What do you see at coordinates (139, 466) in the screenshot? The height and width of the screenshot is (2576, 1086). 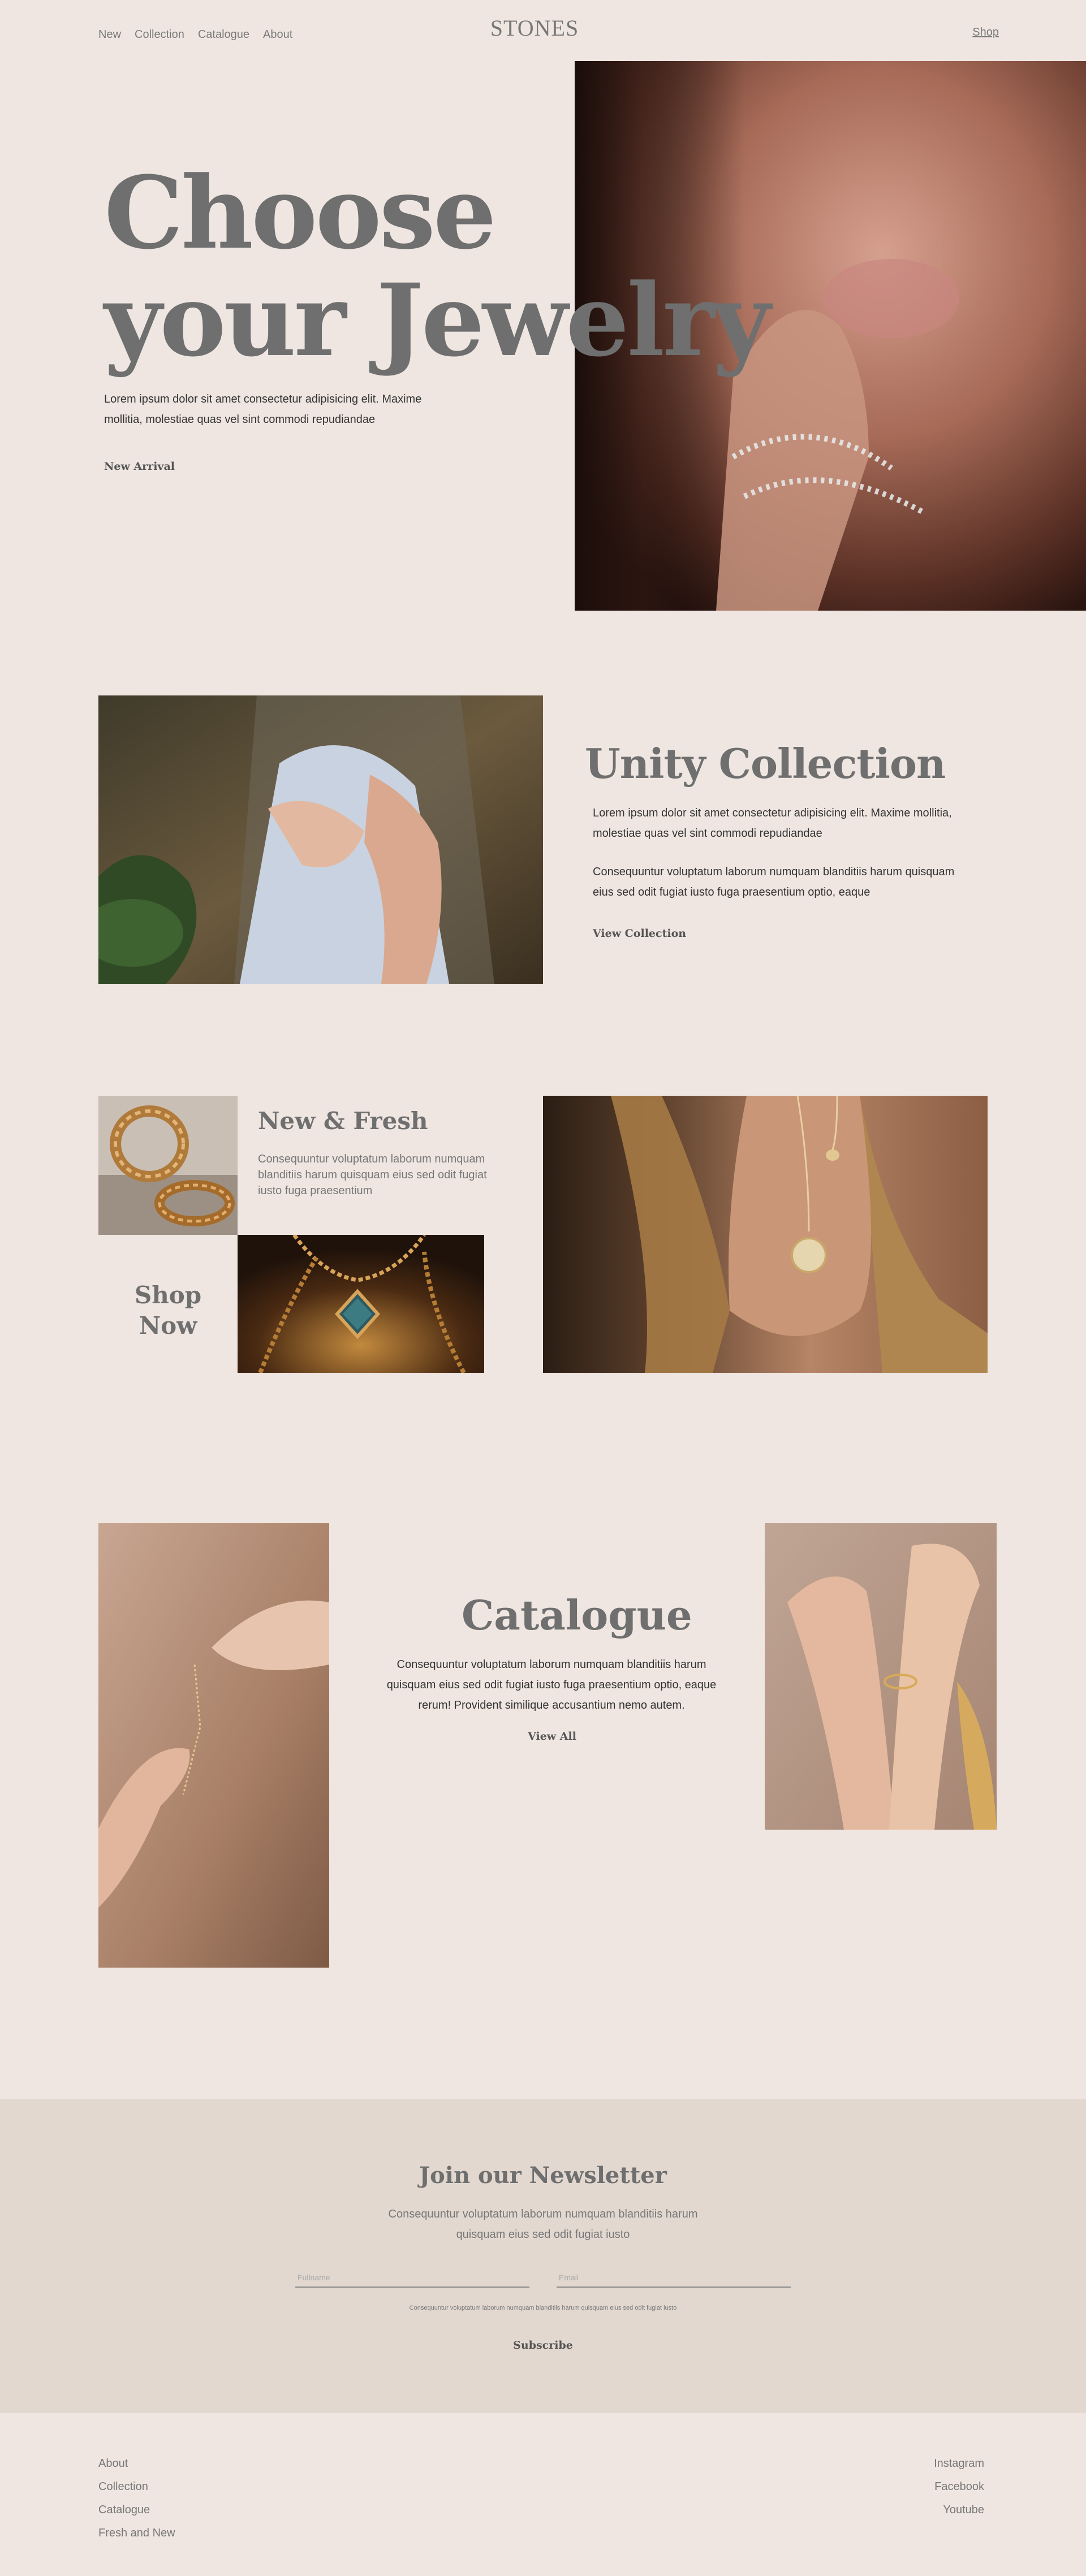 I see `new-arrival-link: New Arrival` at bounding box center [139, 466].